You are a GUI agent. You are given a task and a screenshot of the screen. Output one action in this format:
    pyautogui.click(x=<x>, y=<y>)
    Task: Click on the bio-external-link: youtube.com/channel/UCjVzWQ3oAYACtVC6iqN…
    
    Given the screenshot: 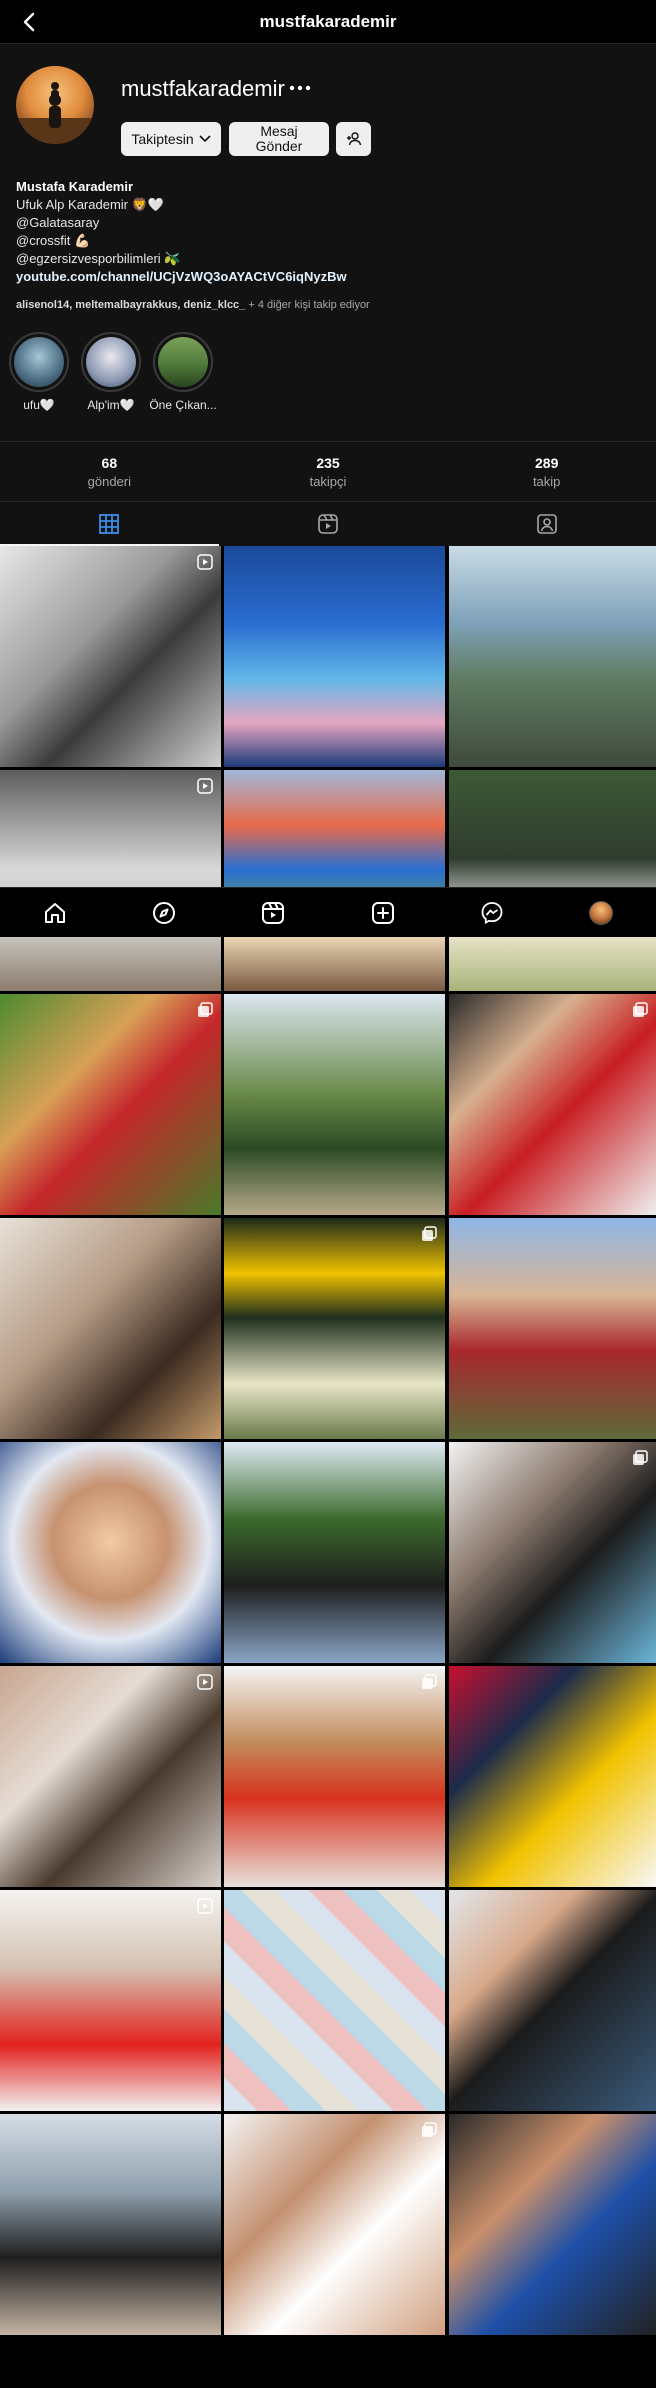 What is the action you would take?
    pyautogui.click(x=326, y=277)
    